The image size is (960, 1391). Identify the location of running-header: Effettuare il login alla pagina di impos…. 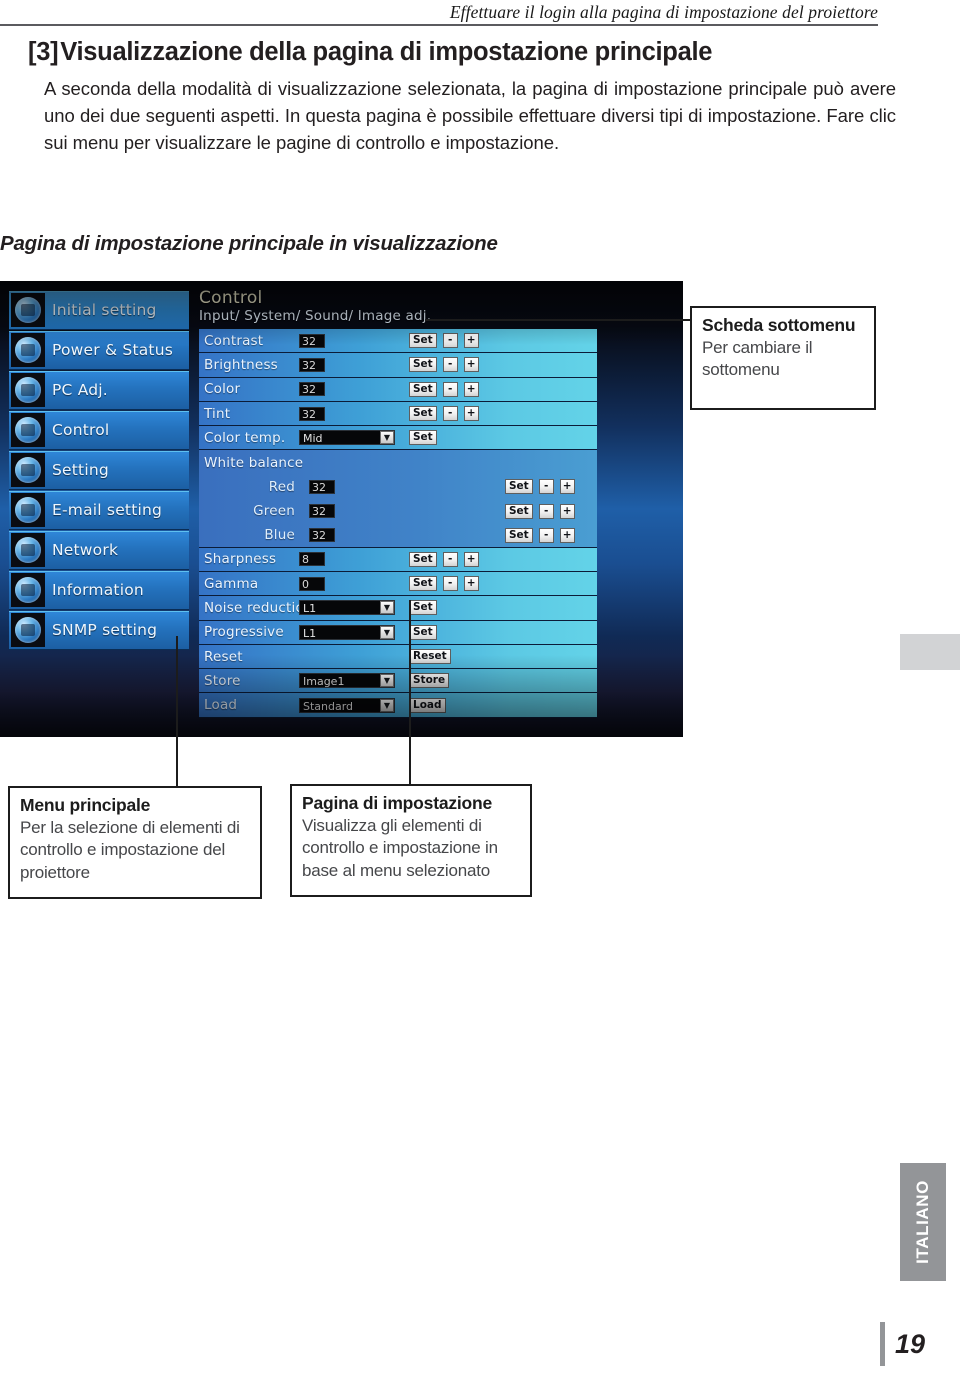
(663, 12).